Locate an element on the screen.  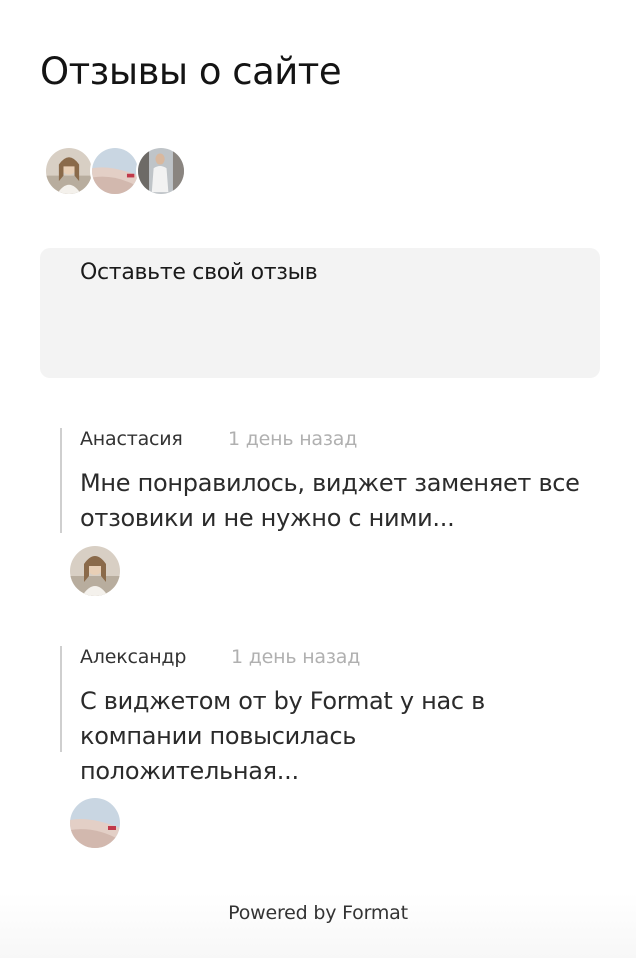
page-title: Отзывы о сайте is located at coordinates (191, 71).